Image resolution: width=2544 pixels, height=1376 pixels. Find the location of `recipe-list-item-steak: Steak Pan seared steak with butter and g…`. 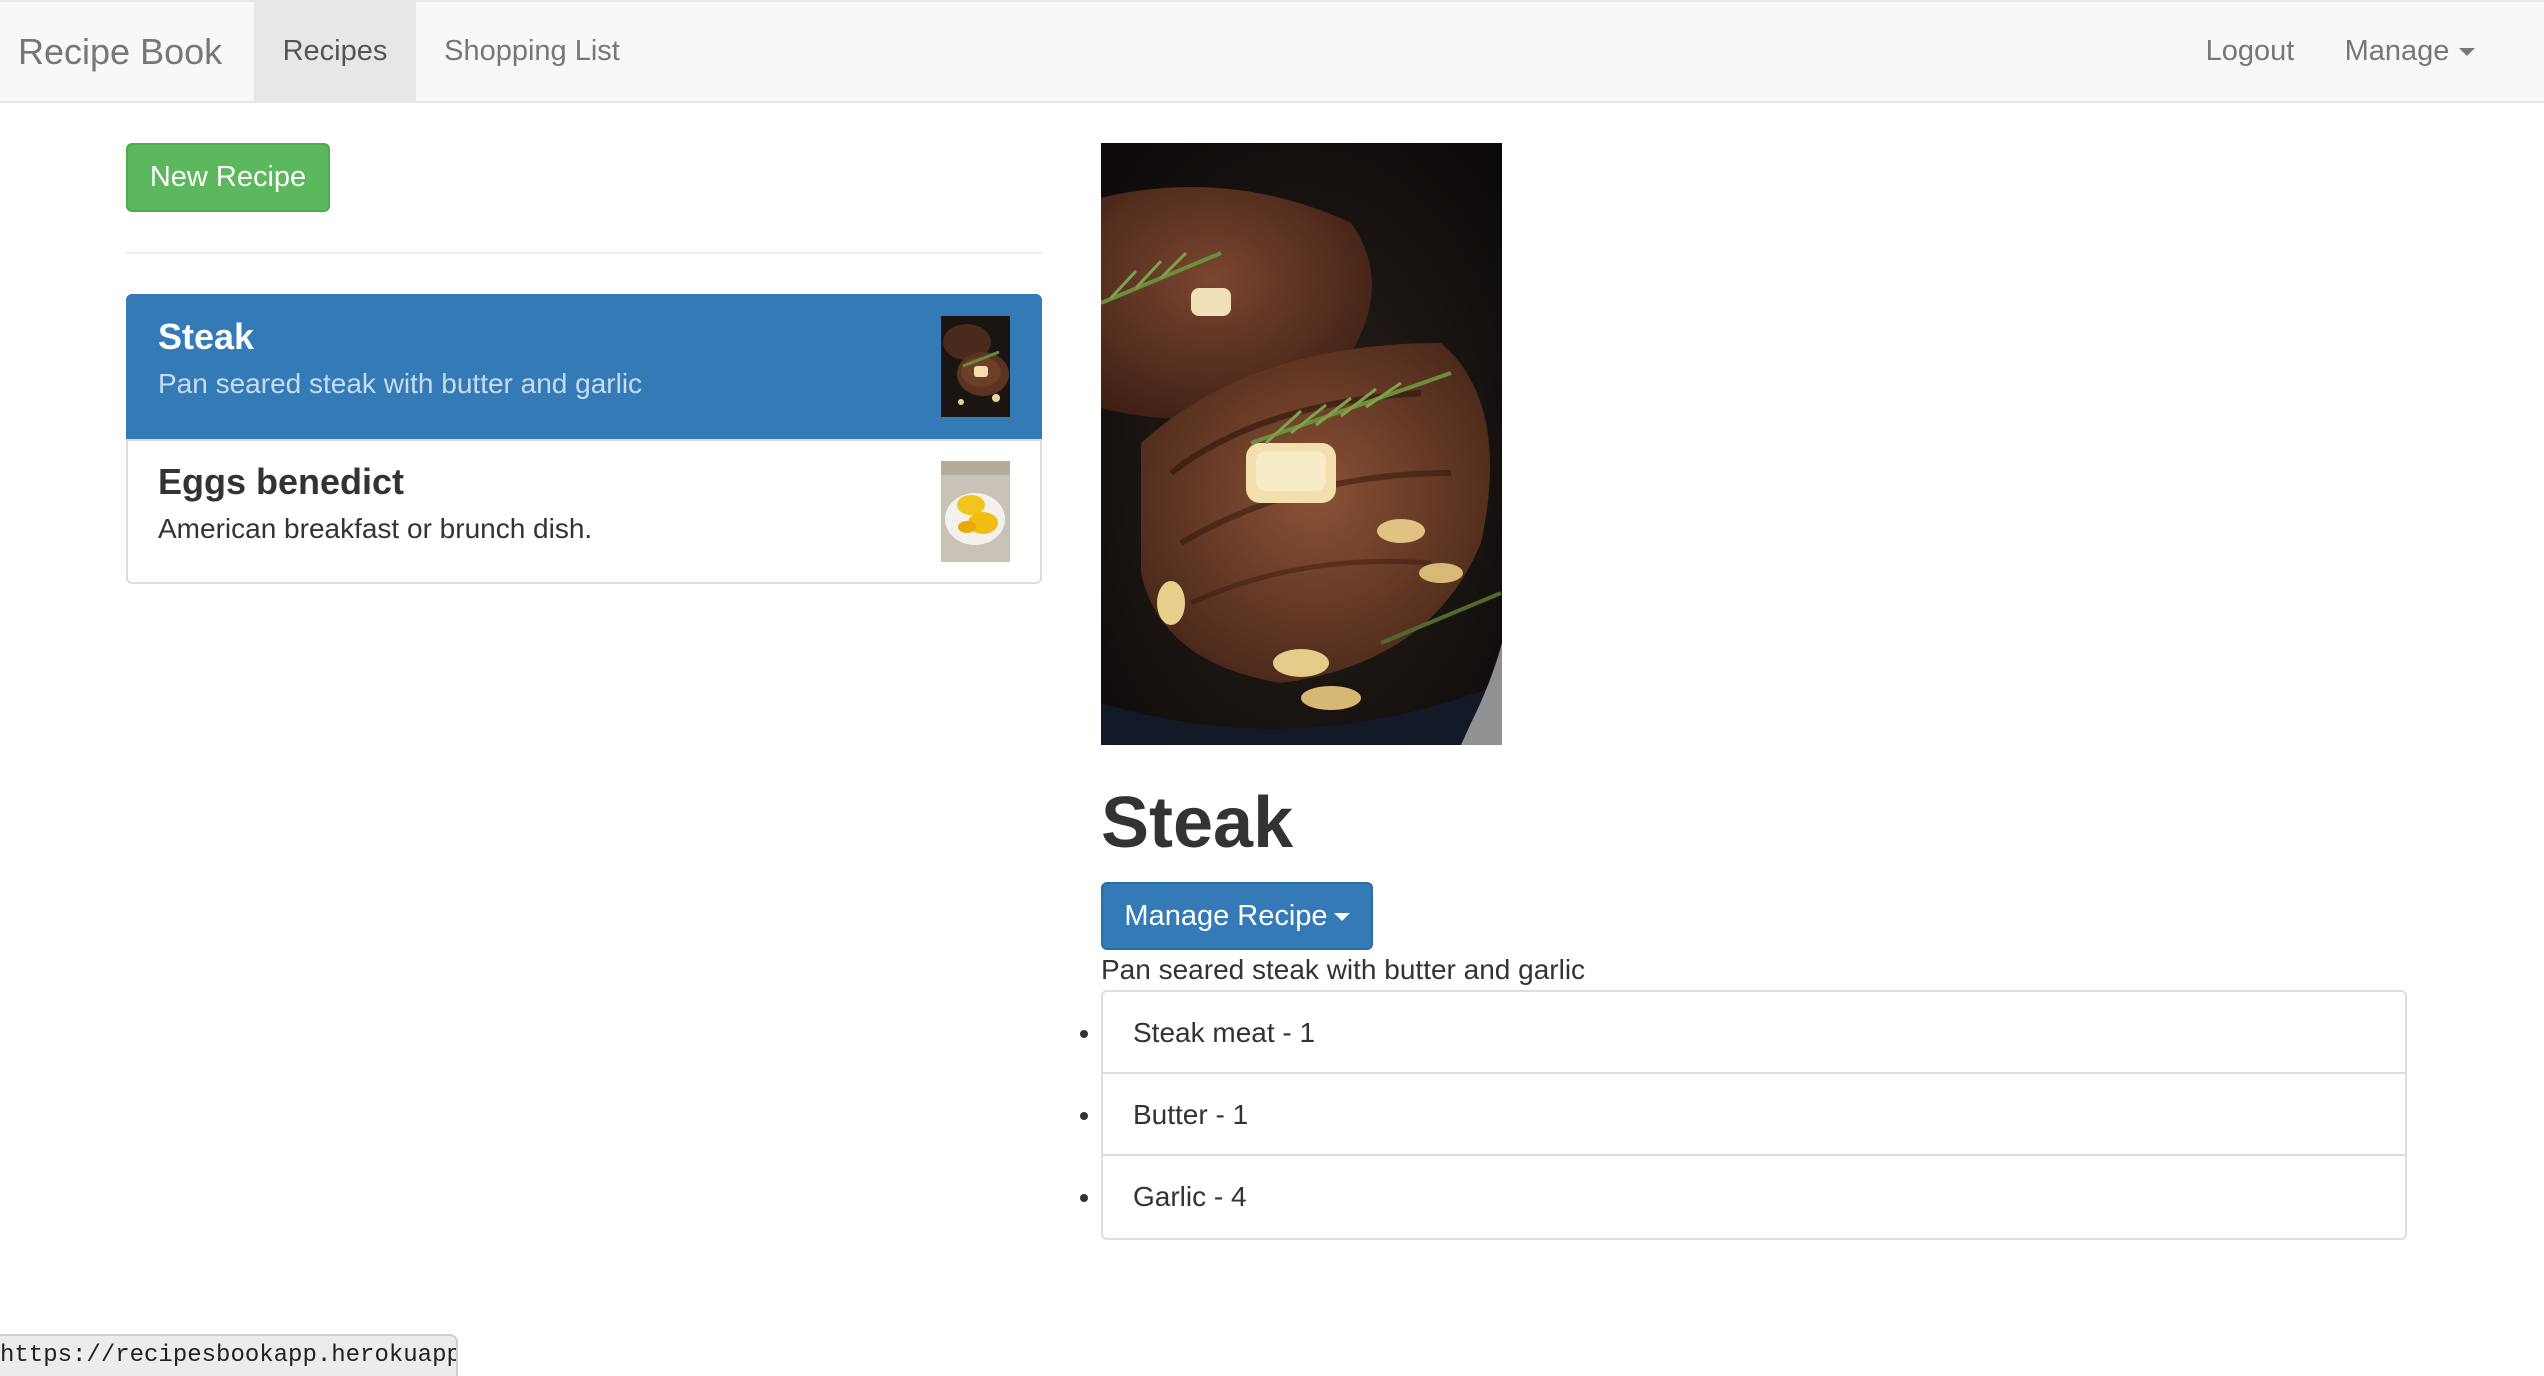

recipe-list-item-steak: Steak Pan seared steak with butter and g… is located at coordinates (584, 366).